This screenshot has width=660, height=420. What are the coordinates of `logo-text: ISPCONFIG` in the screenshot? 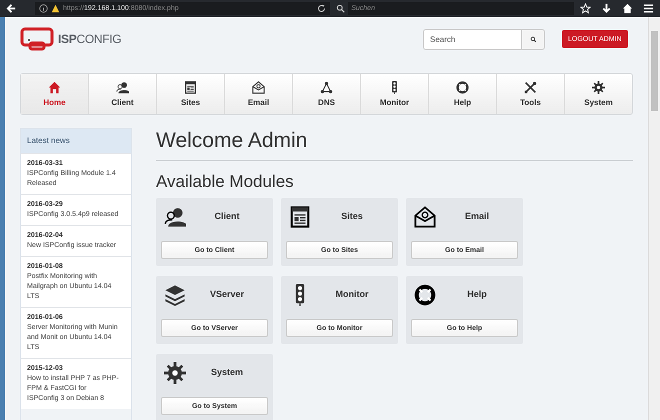 It's located at (90, 39).